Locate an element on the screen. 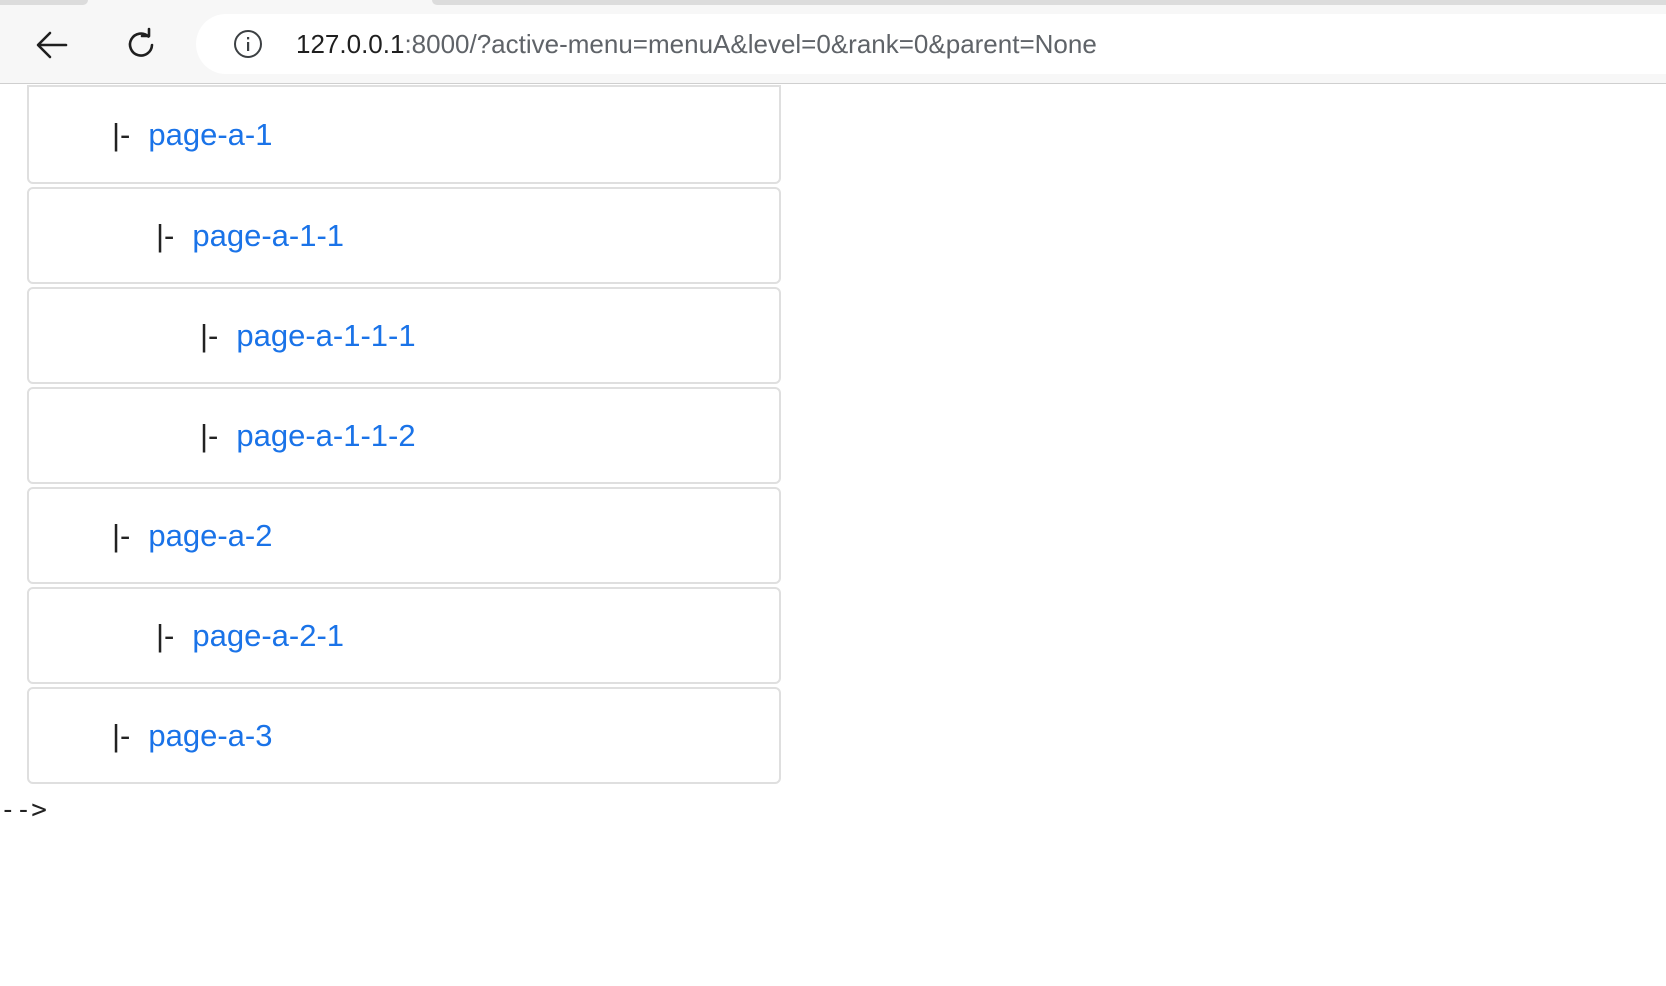 The image size is (1666, 986). list-item: |- page-a-1-1-1 is located at coordinates (404, 335).